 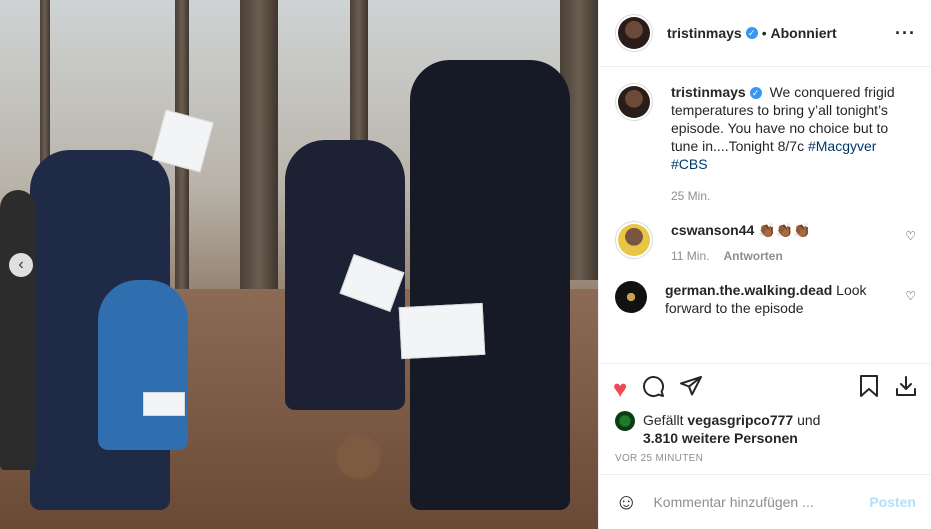 I want to click on download-icon, so click(x=906, y=389).